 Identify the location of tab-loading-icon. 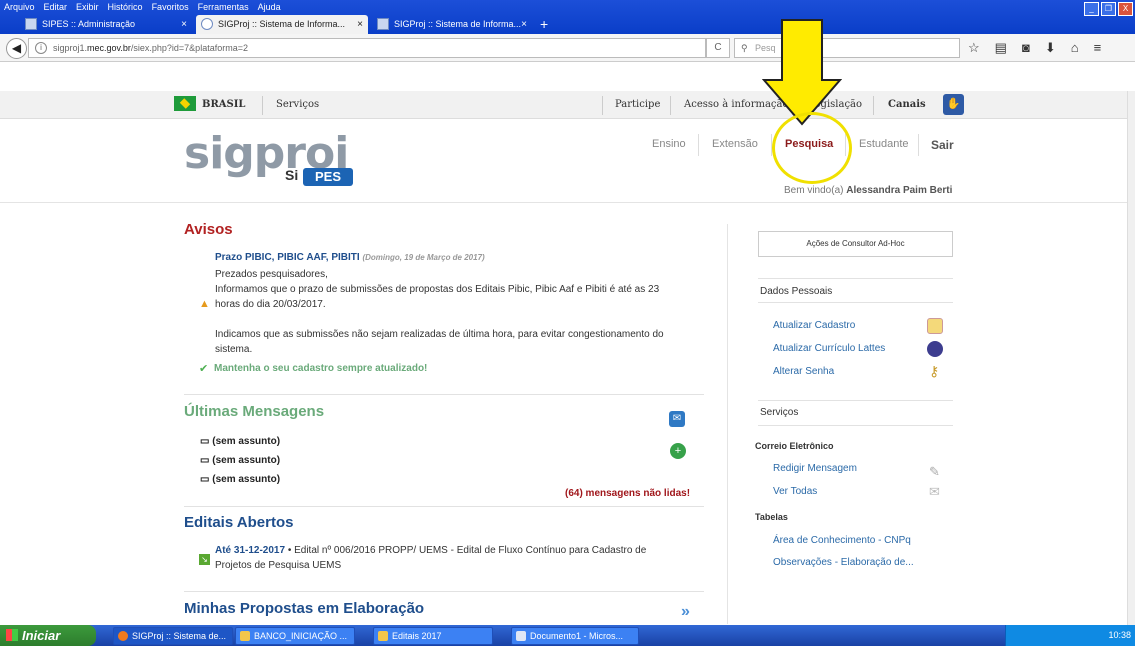
(207, 24).